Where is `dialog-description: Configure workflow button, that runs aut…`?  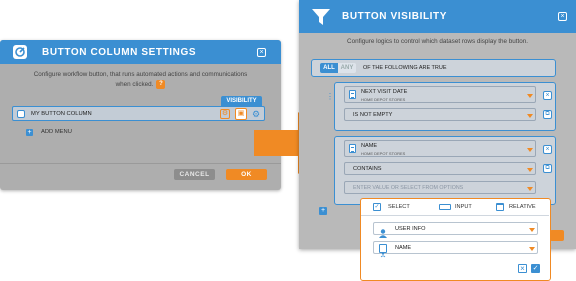 dialog-description: Configure workflow button, that runs aut… is located at coordinates (140, 80).